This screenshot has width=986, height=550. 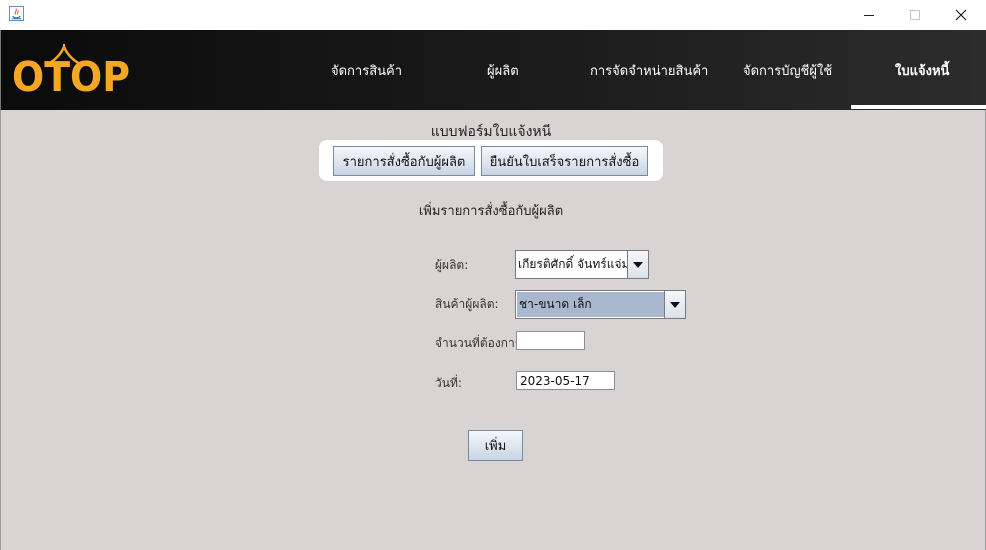 I want to click on maximize-icon, so click(x=915, y=15).